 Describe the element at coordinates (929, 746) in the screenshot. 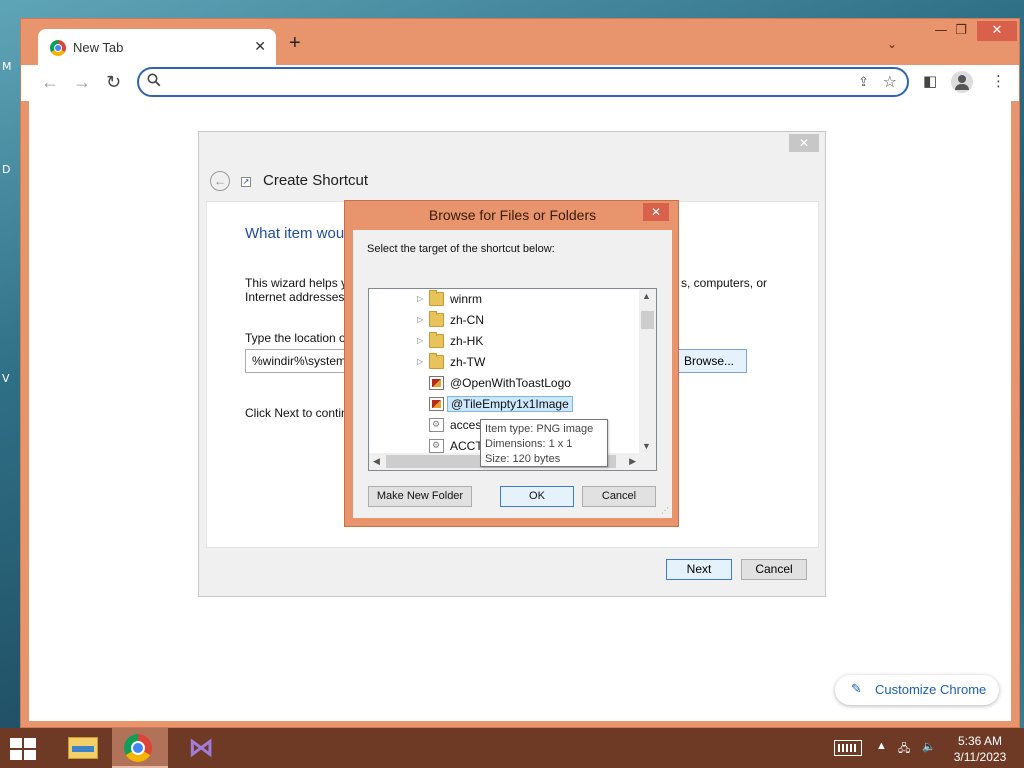

I see `volume-icon: 🔈` at that location.